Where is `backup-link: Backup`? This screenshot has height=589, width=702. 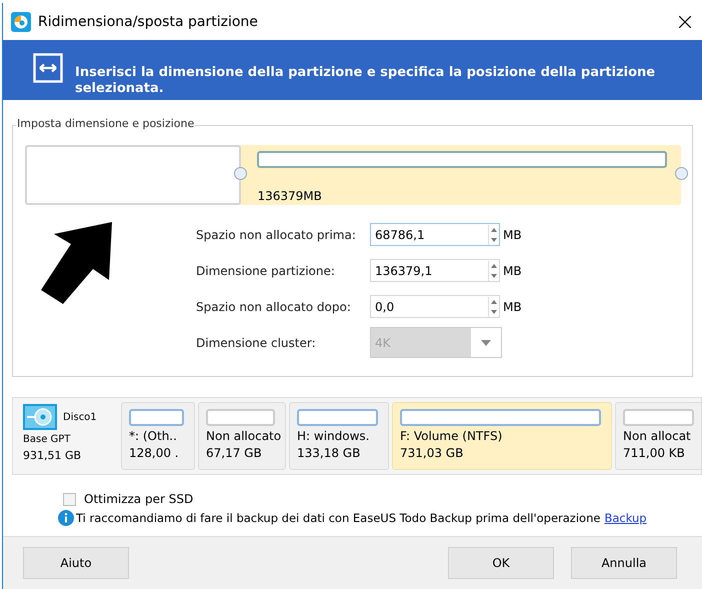 backup-link: Backup is located at coordinates (625, 518).